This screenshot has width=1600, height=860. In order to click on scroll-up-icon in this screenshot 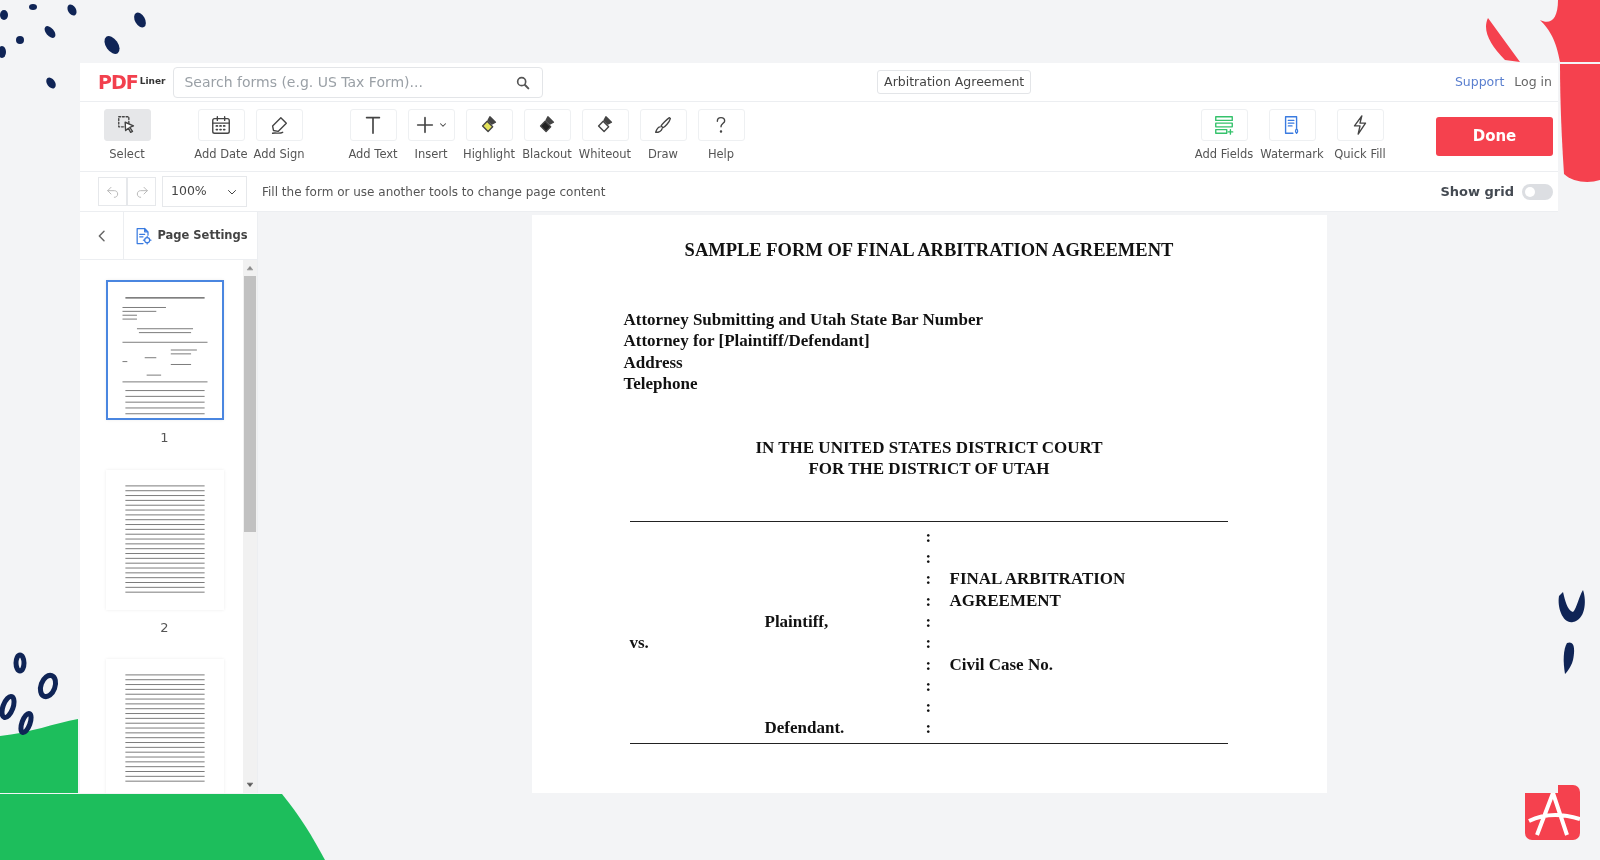, I will do `click(250, 268)`.